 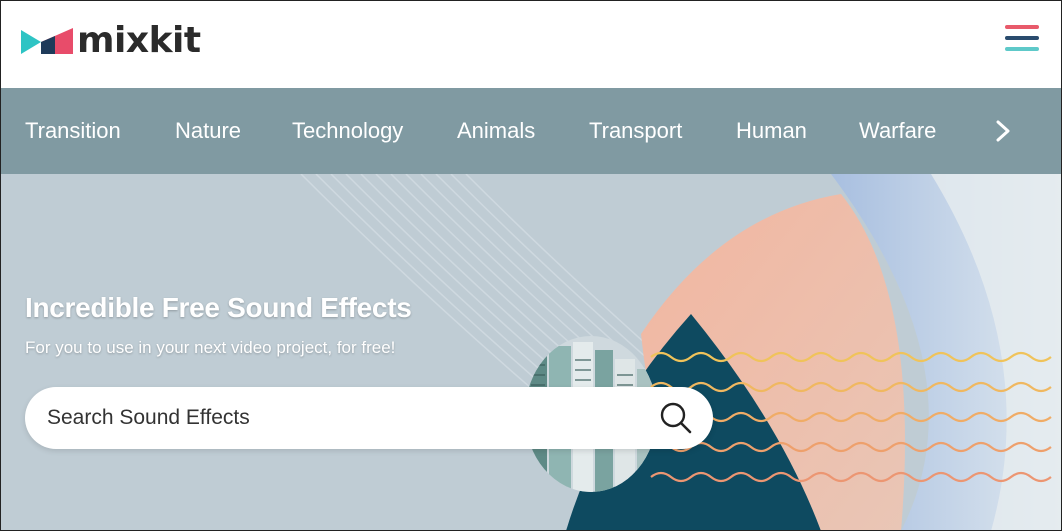 I want to click on category-warfare: Warfare, so click(x=897, y=131).